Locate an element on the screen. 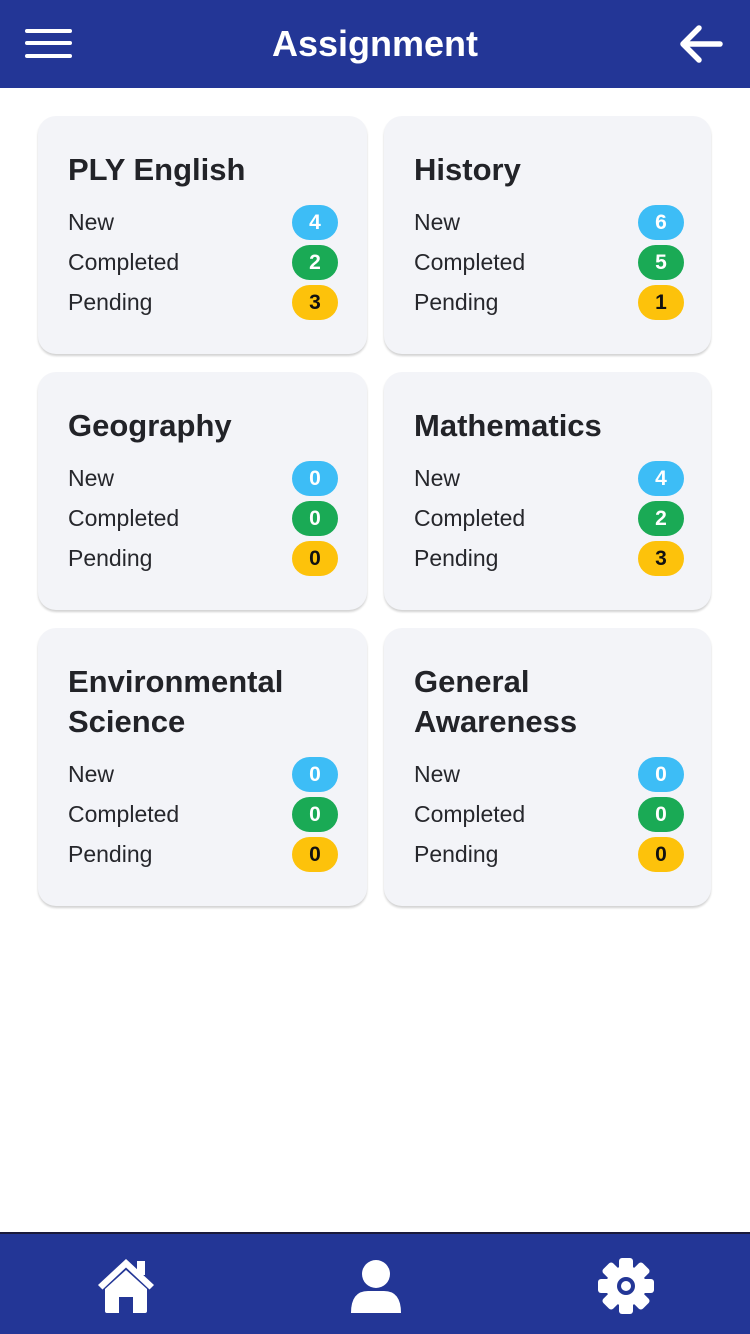 Image resolution: width=750 pixels, height=1334 pixels. new-count-badge: 6 is located at coordinates (661, 222).